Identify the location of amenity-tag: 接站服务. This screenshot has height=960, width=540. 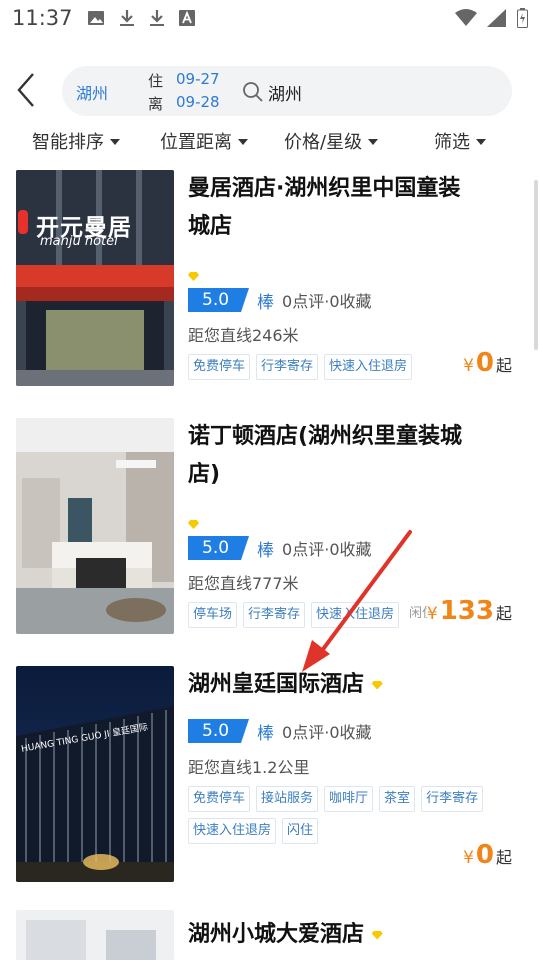
(287, 799).